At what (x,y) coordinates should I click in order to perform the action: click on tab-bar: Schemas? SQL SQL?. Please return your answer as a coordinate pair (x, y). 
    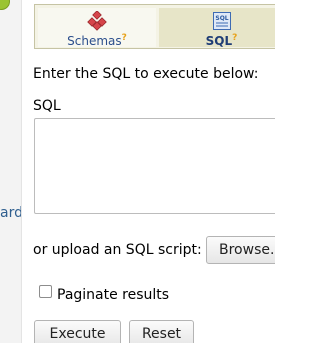
    Looking at the image, I should click on (154, 26).